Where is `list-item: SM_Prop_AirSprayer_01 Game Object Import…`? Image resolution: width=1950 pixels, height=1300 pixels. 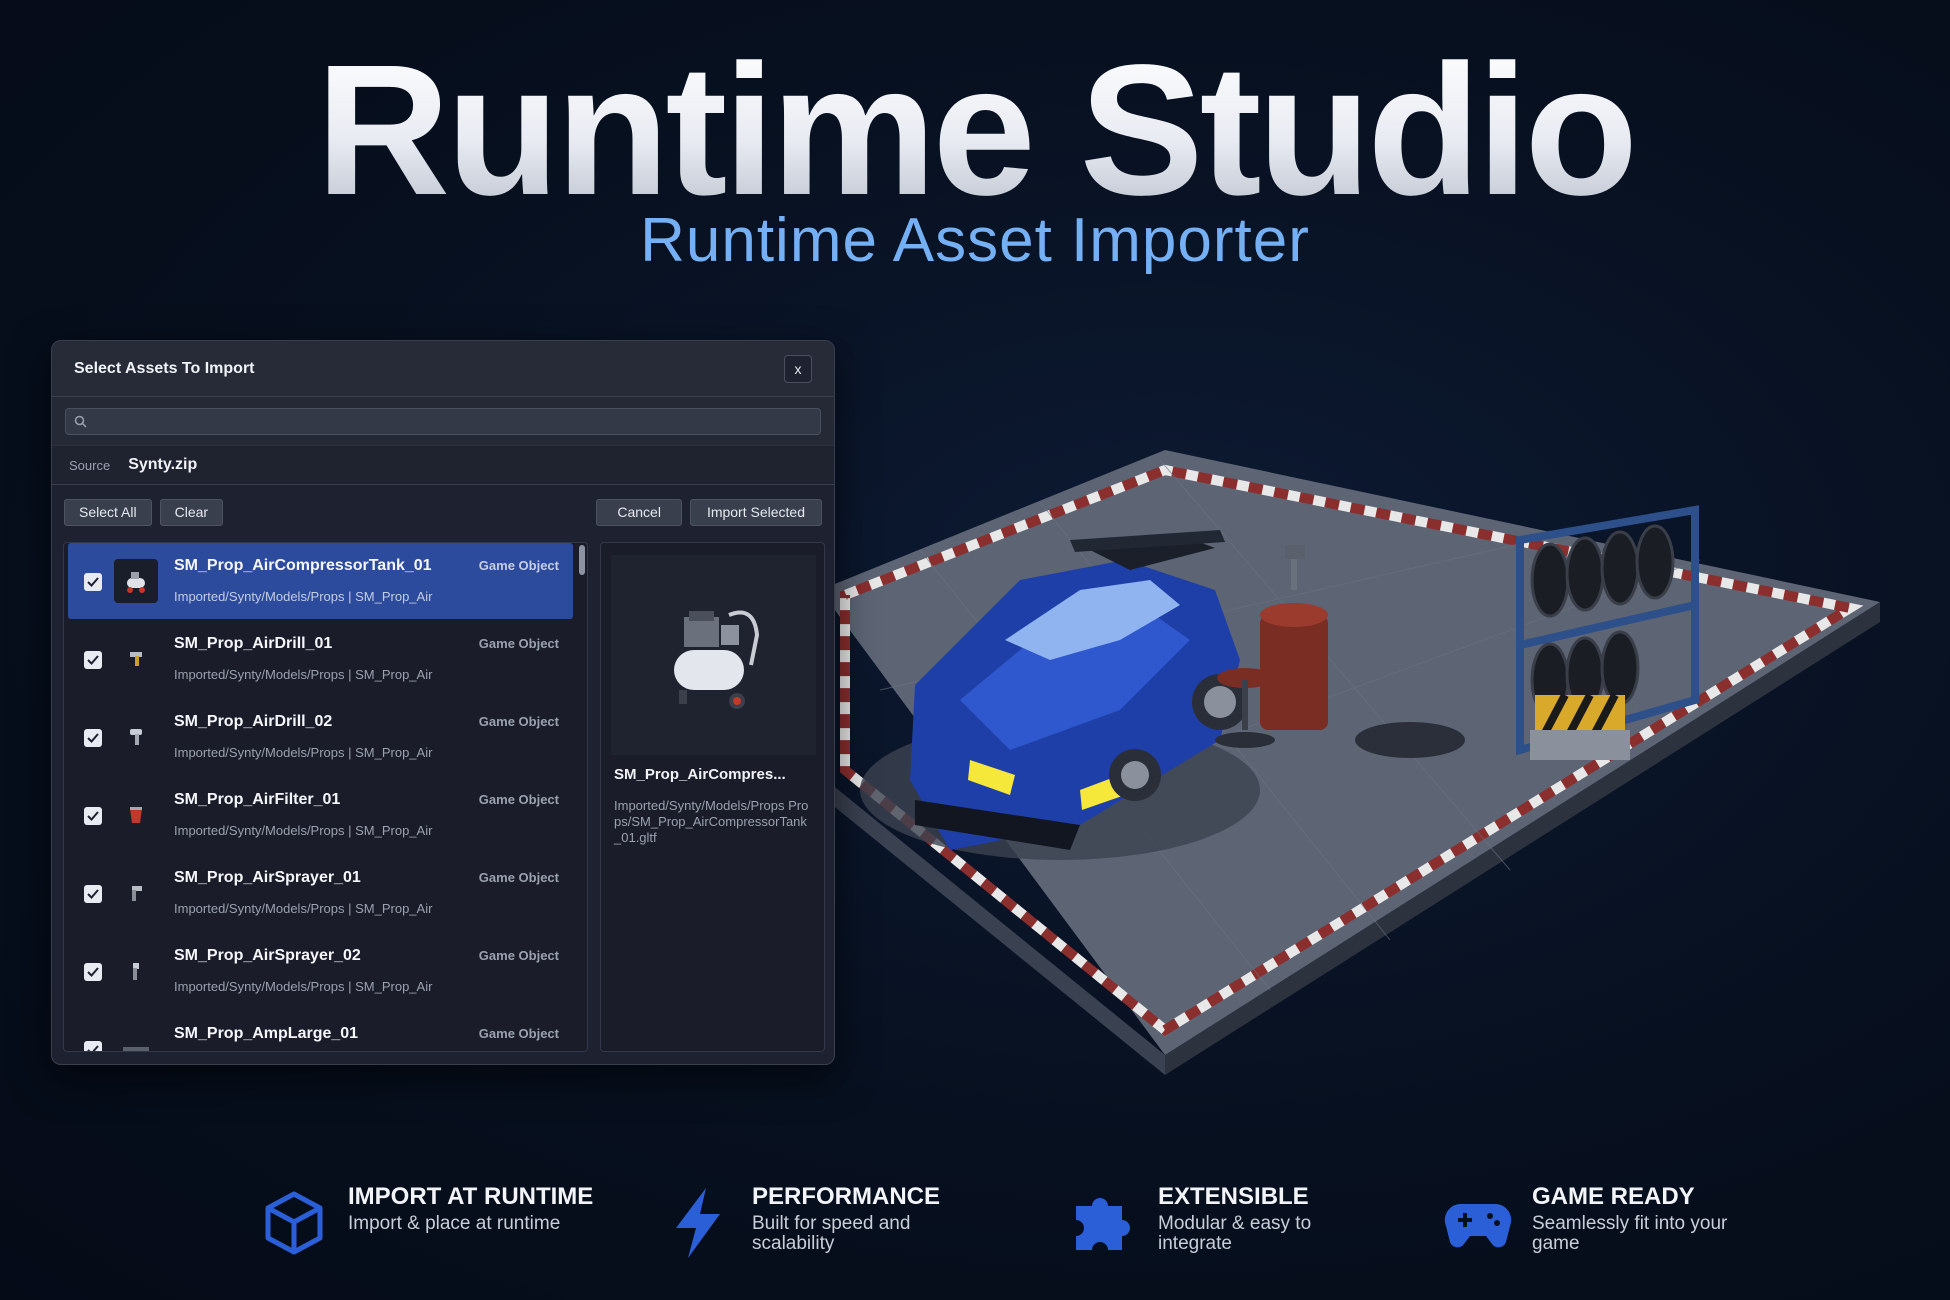 list-item: SM_Prop_AirSprayer_01 Game Object Import… is located at coordinates (320, 893).